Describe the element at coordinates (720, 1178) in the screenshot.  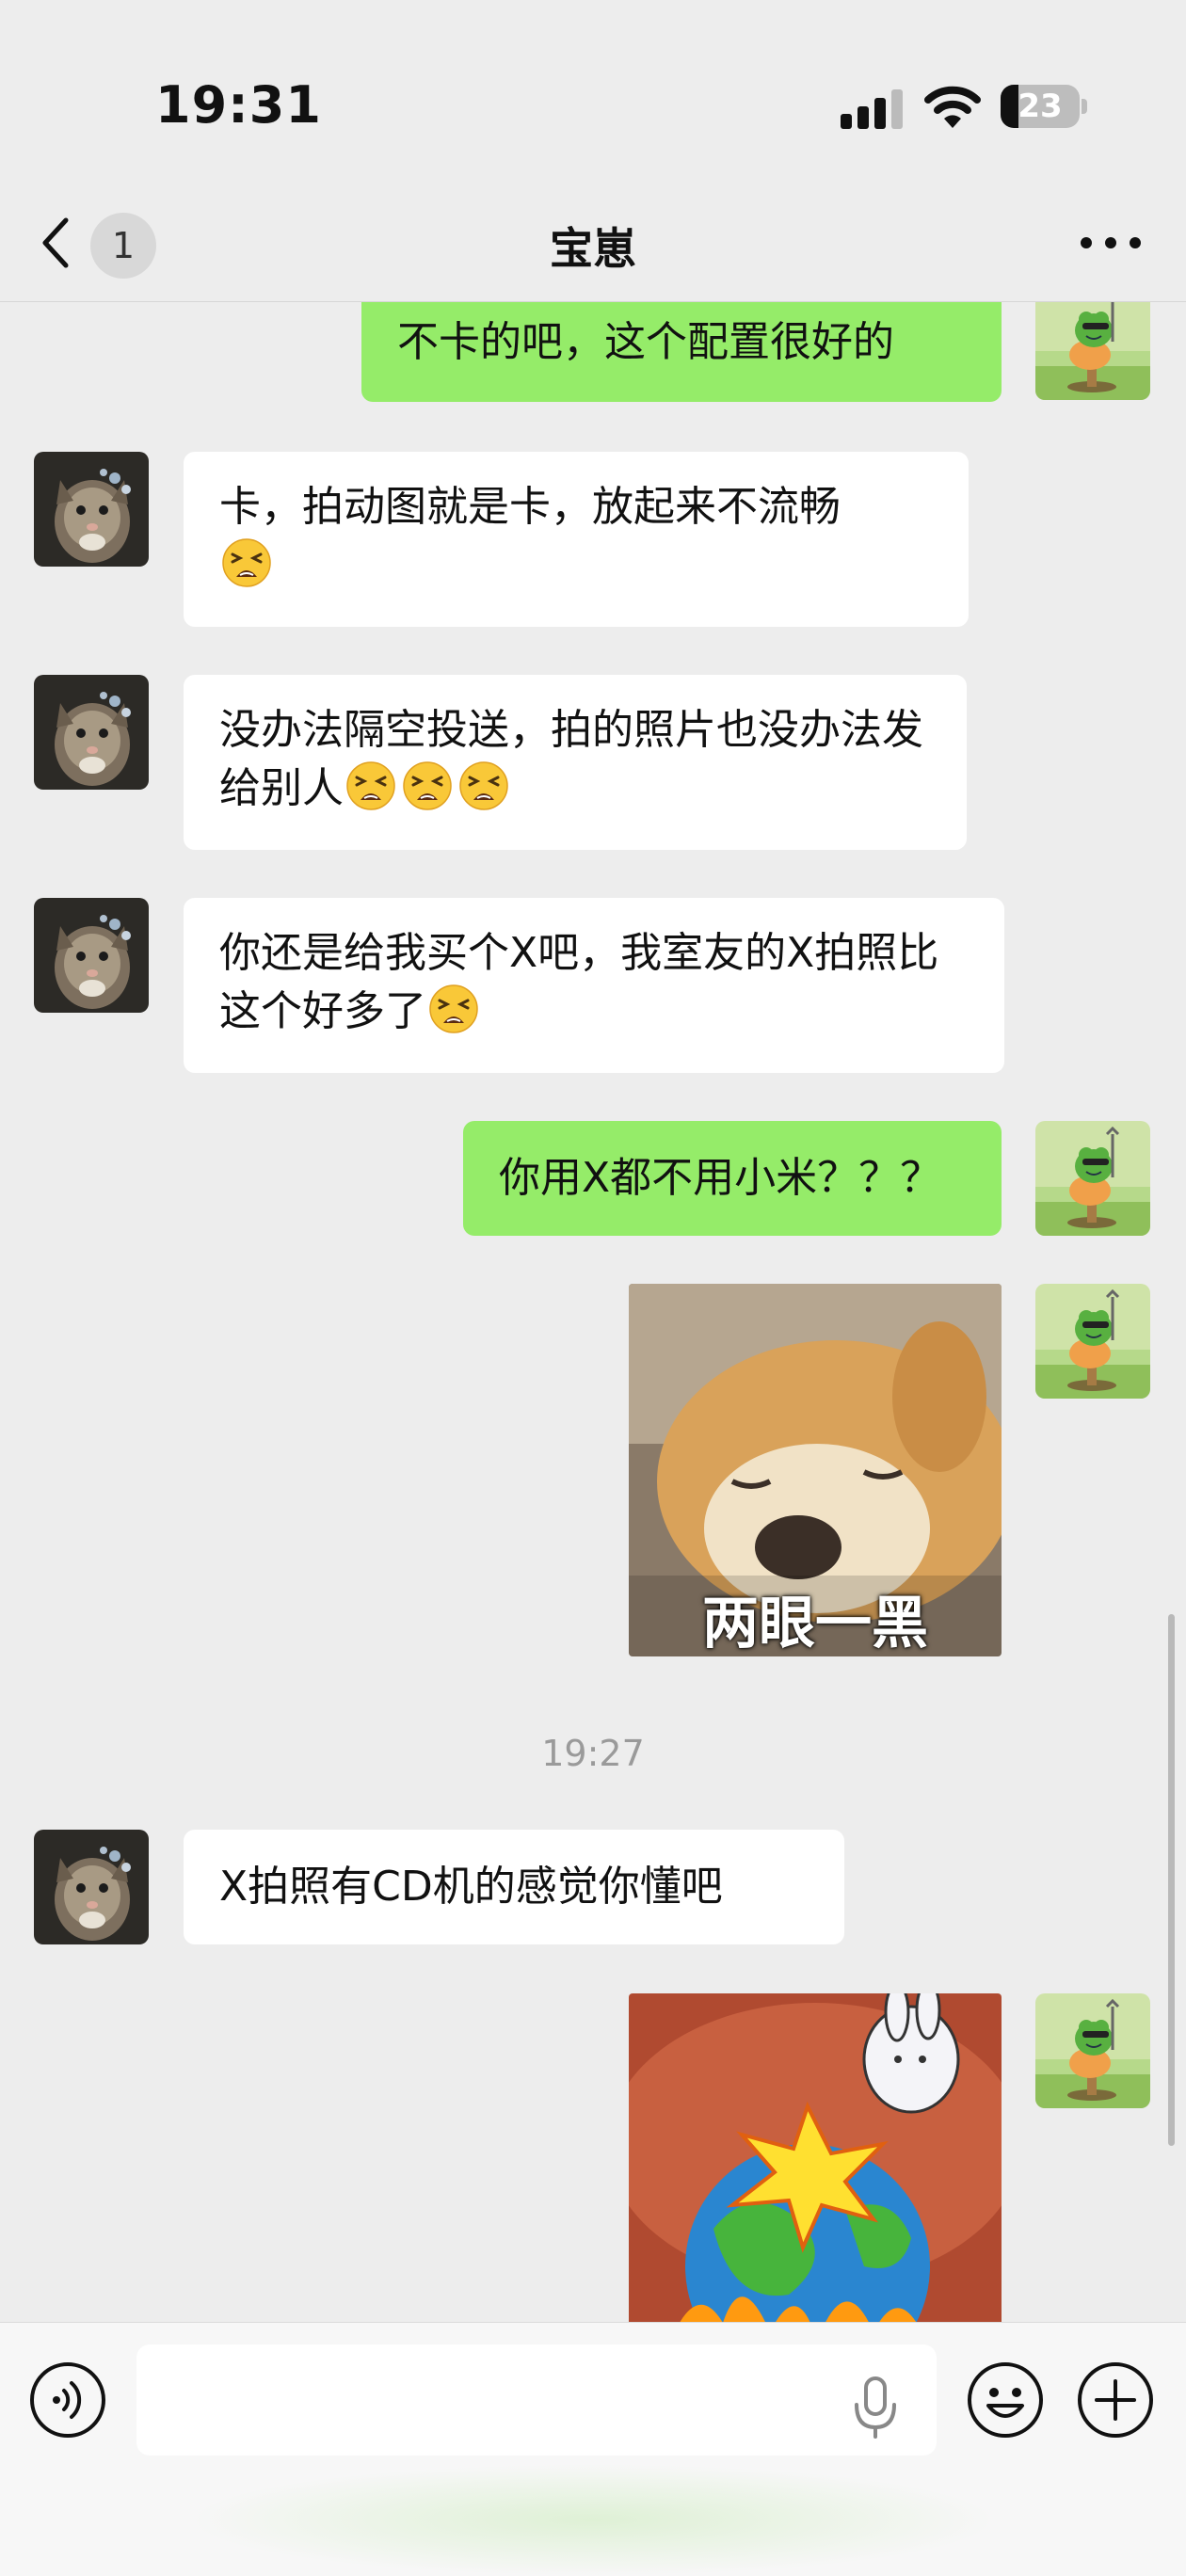
I see `message-text: 你用X都不用小米？？？` at that location.